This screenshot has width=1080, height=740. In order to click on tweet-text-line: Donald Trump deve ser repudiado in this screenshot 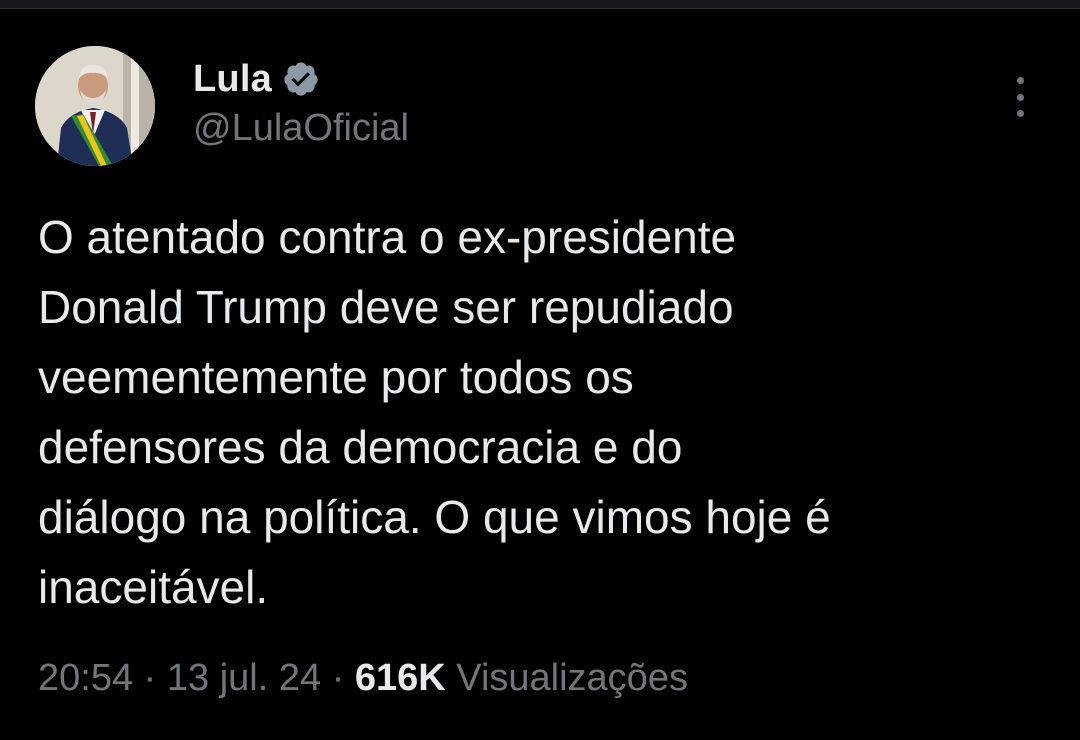, I will do `click(386, 307)`.